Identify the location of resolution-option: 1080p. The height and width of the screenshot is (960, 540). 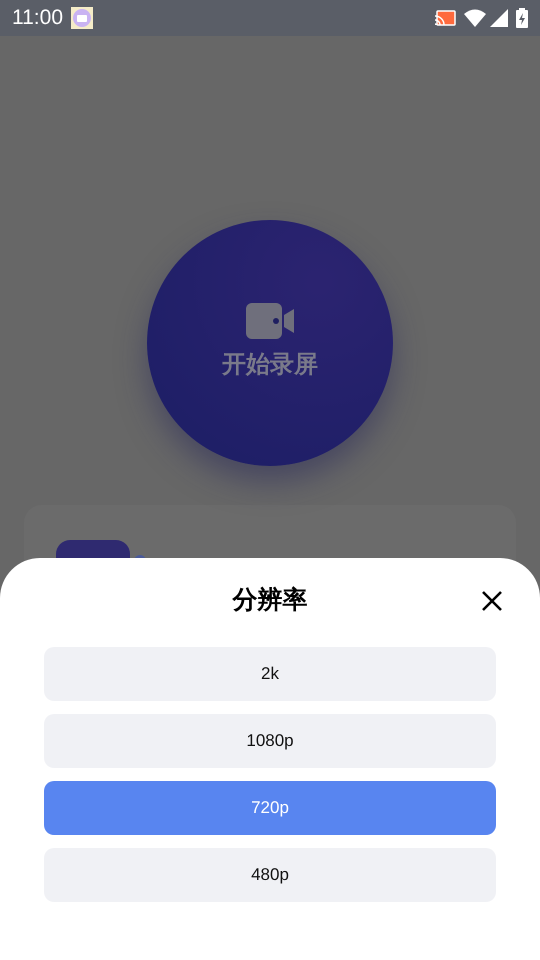
(270, 741).